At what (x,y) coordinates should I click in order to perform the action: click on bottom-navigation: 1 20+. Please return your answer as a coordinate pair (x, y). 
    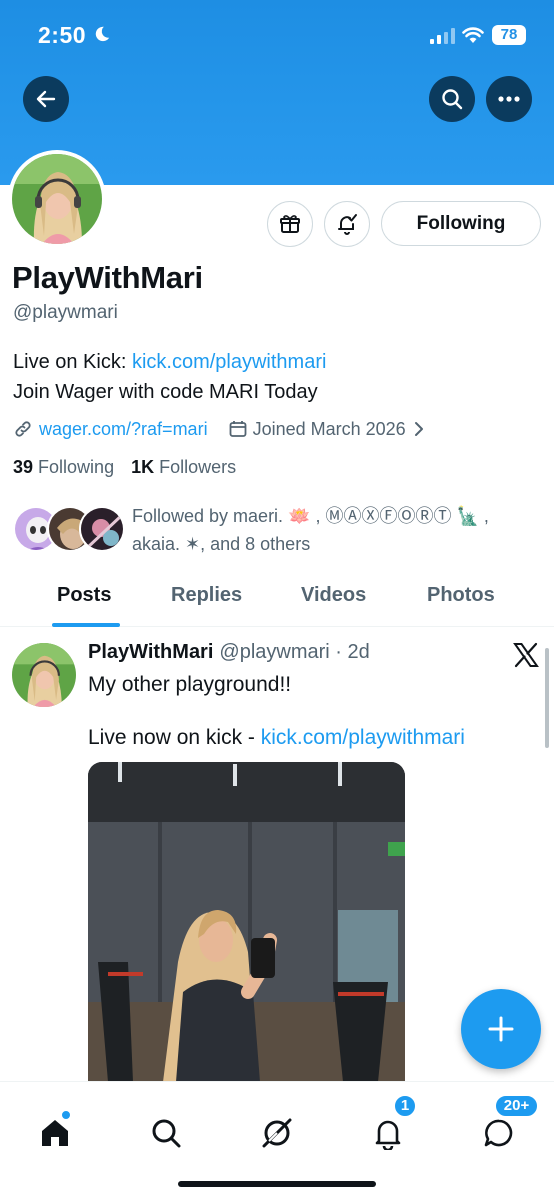
    Looking at the image, I should click on (277, 1140).